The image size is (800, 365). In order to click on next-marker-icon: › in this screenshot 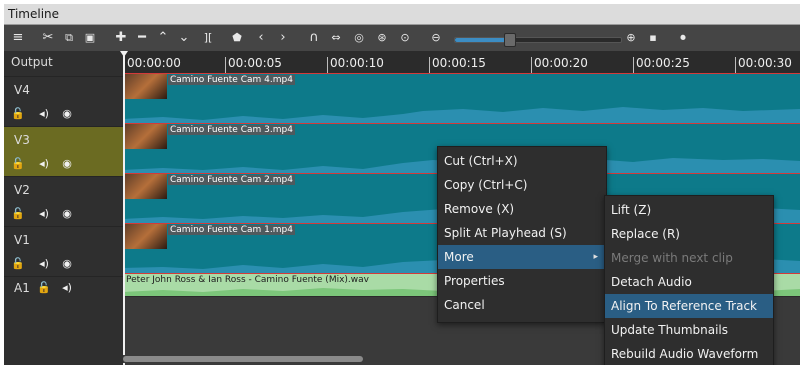, I will do `click(283, 38)`.